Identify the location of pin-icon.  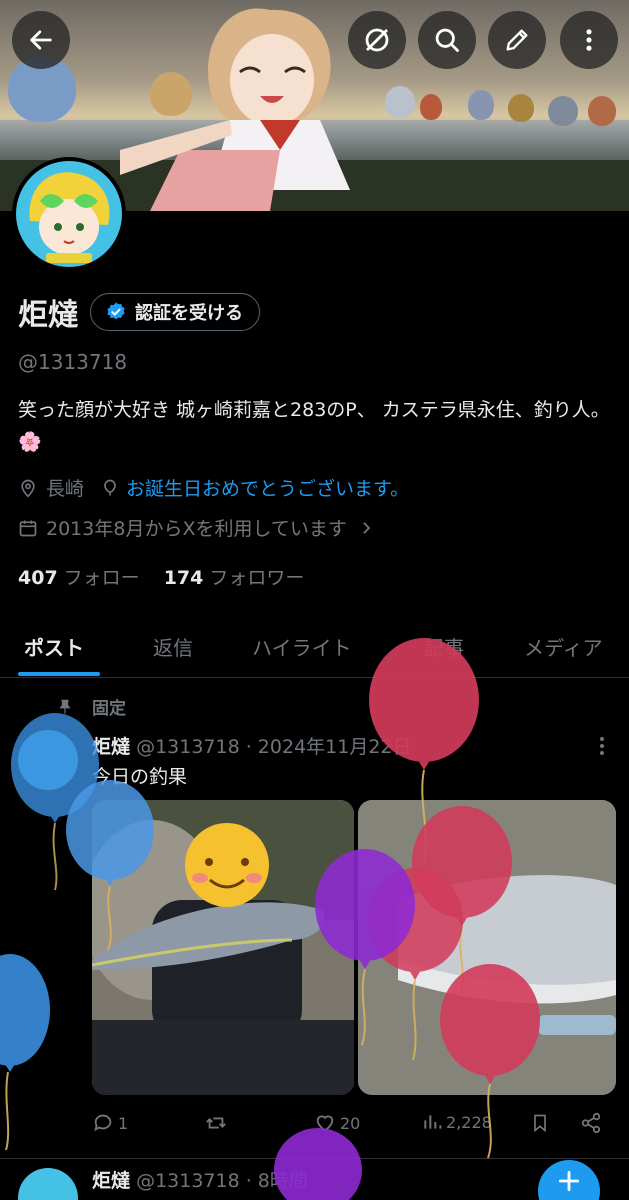
(65, 706).